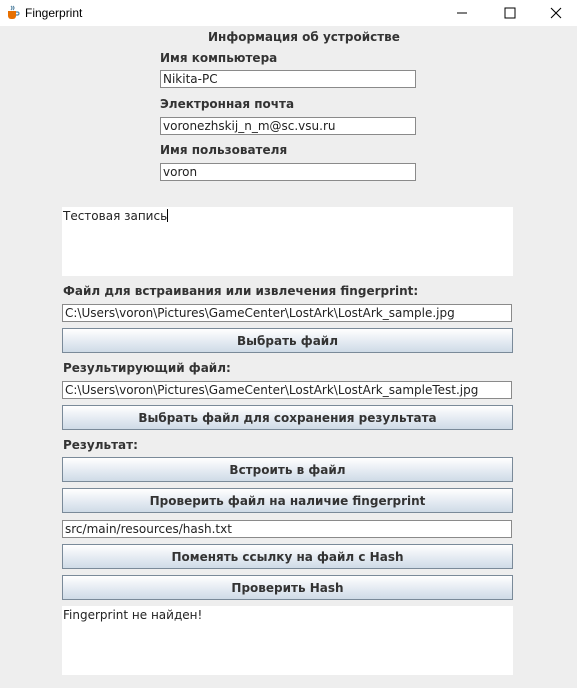 This screenshot has width=577, height=688. I want to click on text-record-area: Тестовая запись, so click(287, 241).